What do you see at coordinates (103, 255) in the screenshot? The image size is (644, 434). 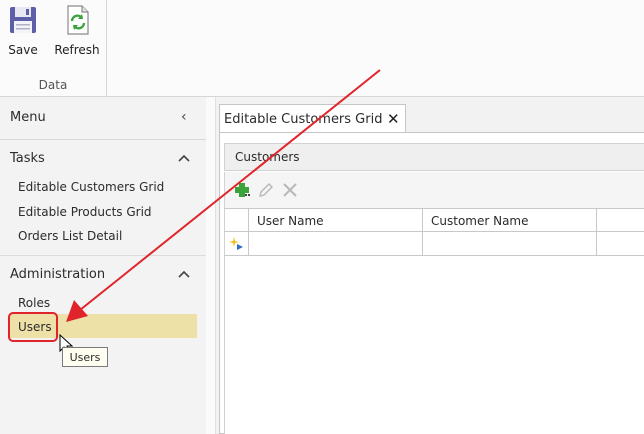 I see `section-divider` at bounding box center [103, 255].